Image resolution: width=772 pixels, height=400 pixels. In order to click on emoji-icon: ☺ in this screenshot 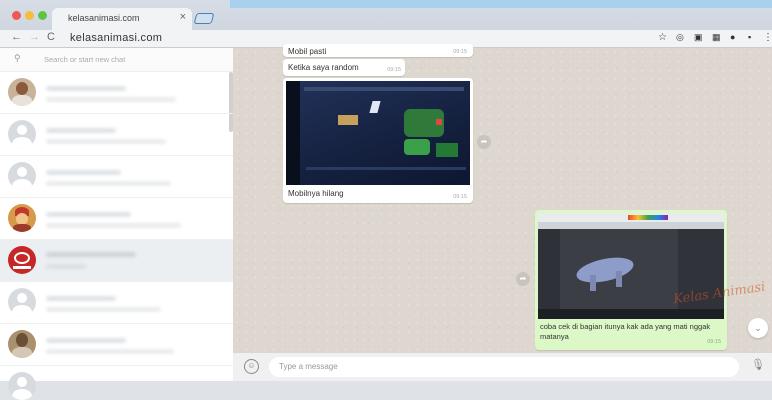, I will do `click(251, 366)`.